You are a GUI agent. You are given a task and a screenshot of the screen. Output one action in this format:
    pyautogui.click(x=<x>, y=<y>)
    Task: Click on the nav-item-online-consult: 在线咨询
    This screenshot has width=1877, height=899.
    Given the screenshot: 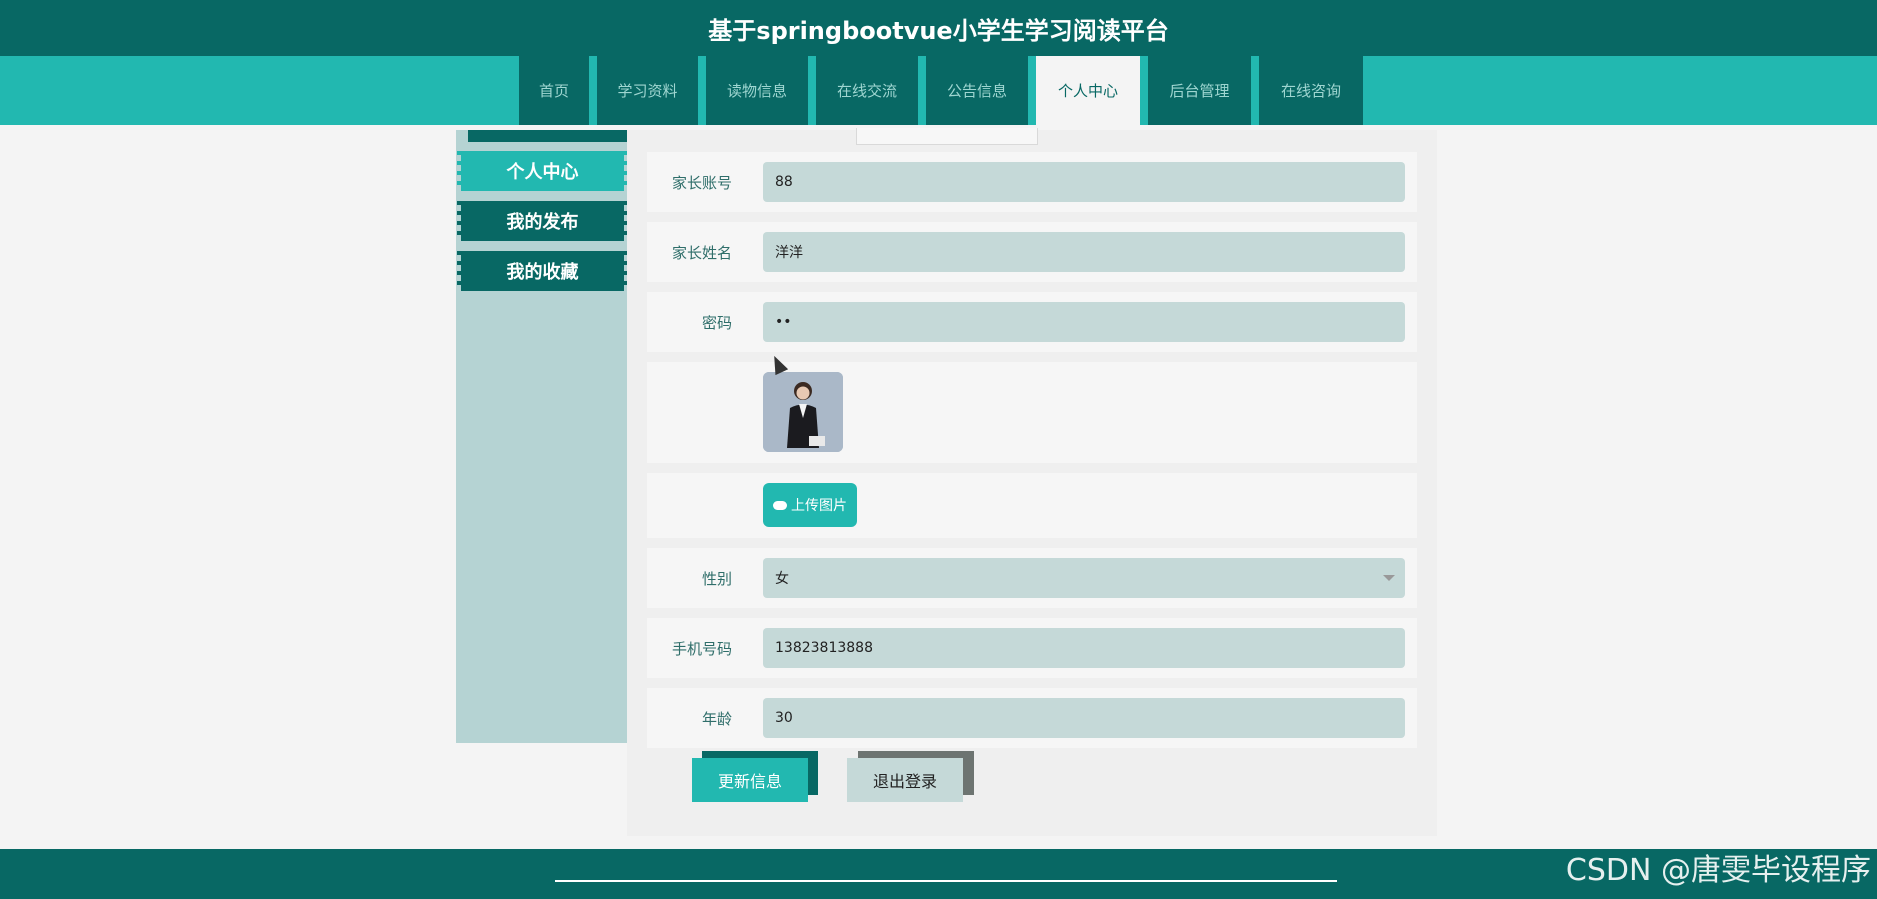 What is the action you would take?
    pyautogui.click(x=1311, y=90)
    